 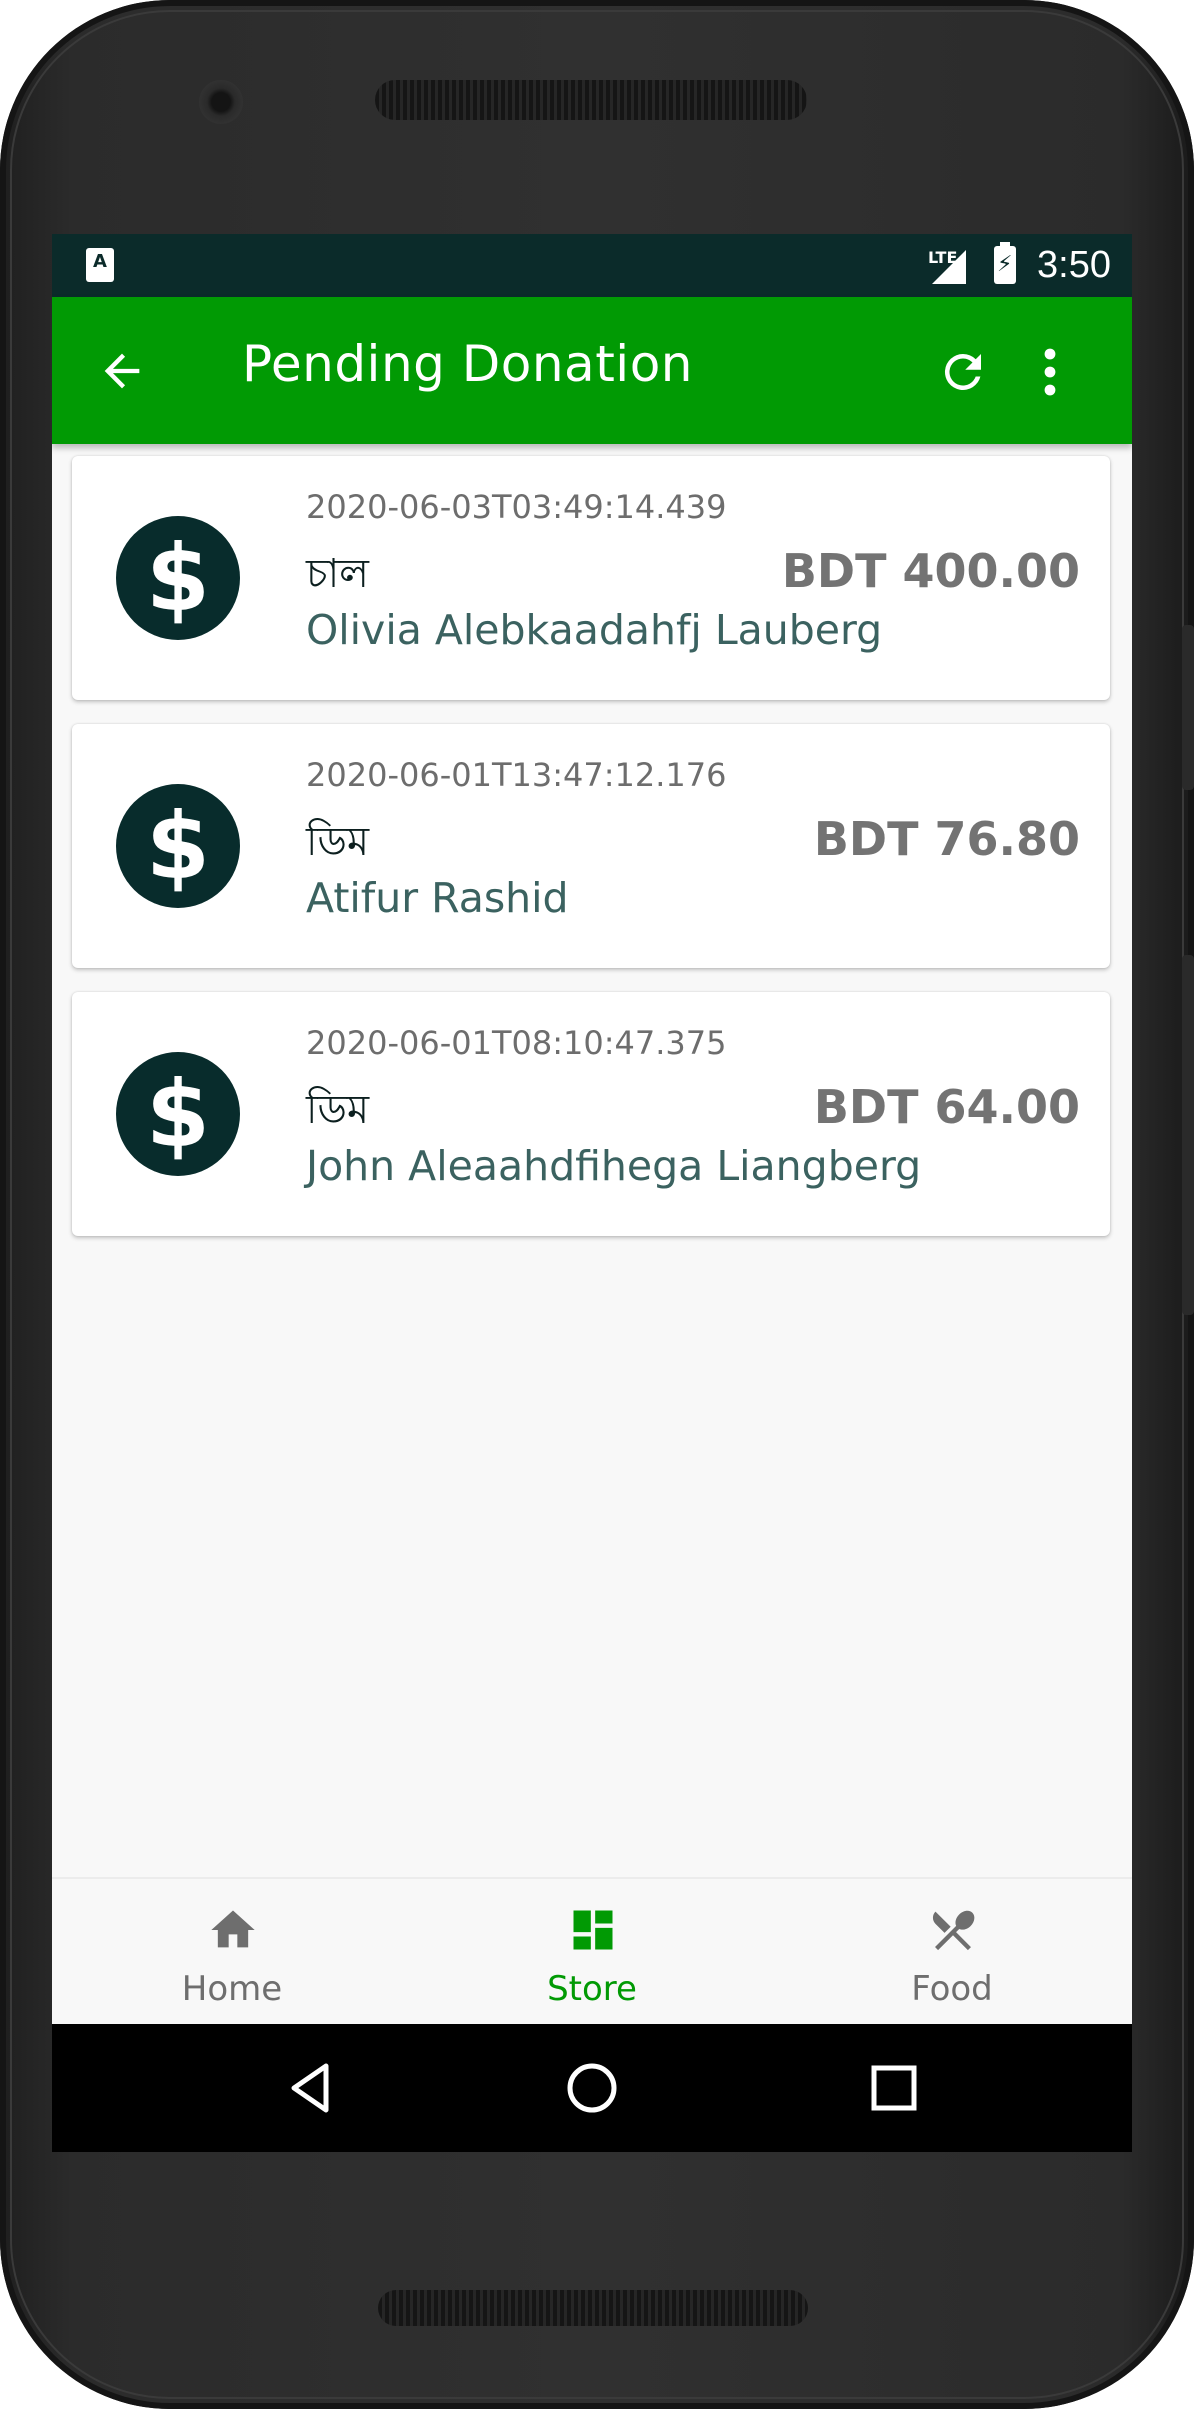 I want to click on nav-home-label: Home, so click(x=232, y=1989).